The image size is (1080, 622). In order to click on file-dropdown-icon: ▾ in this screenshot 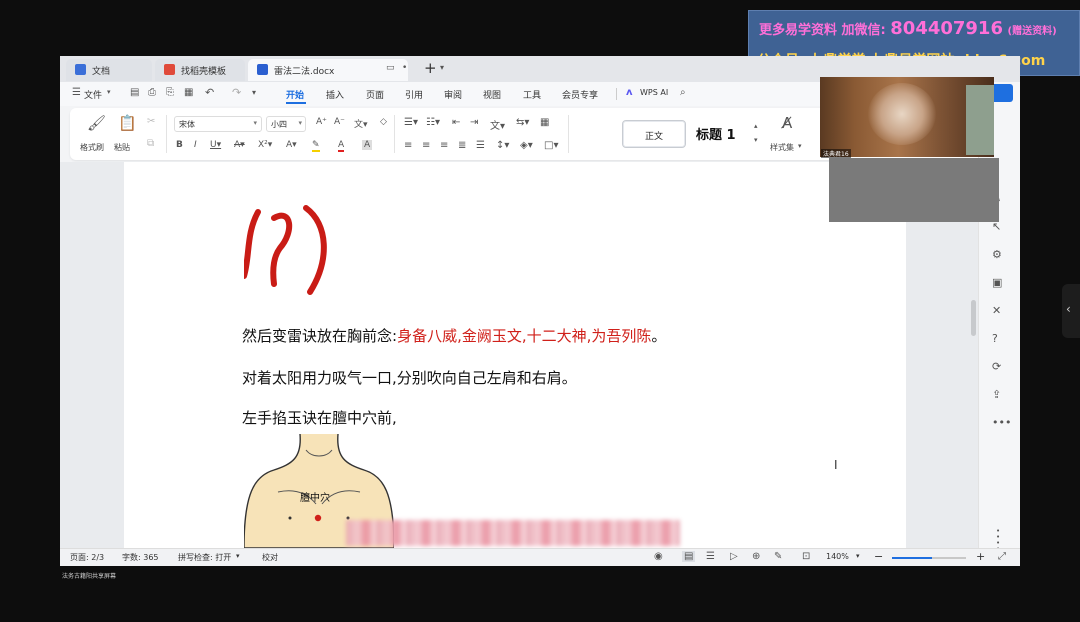, I will do `click(109, 92)`.